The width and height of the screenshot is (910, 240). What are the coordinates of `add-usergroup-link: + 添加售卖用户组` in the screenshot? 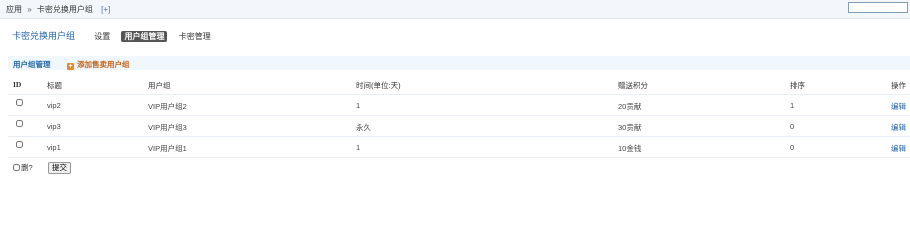 It's located at (98, 64).